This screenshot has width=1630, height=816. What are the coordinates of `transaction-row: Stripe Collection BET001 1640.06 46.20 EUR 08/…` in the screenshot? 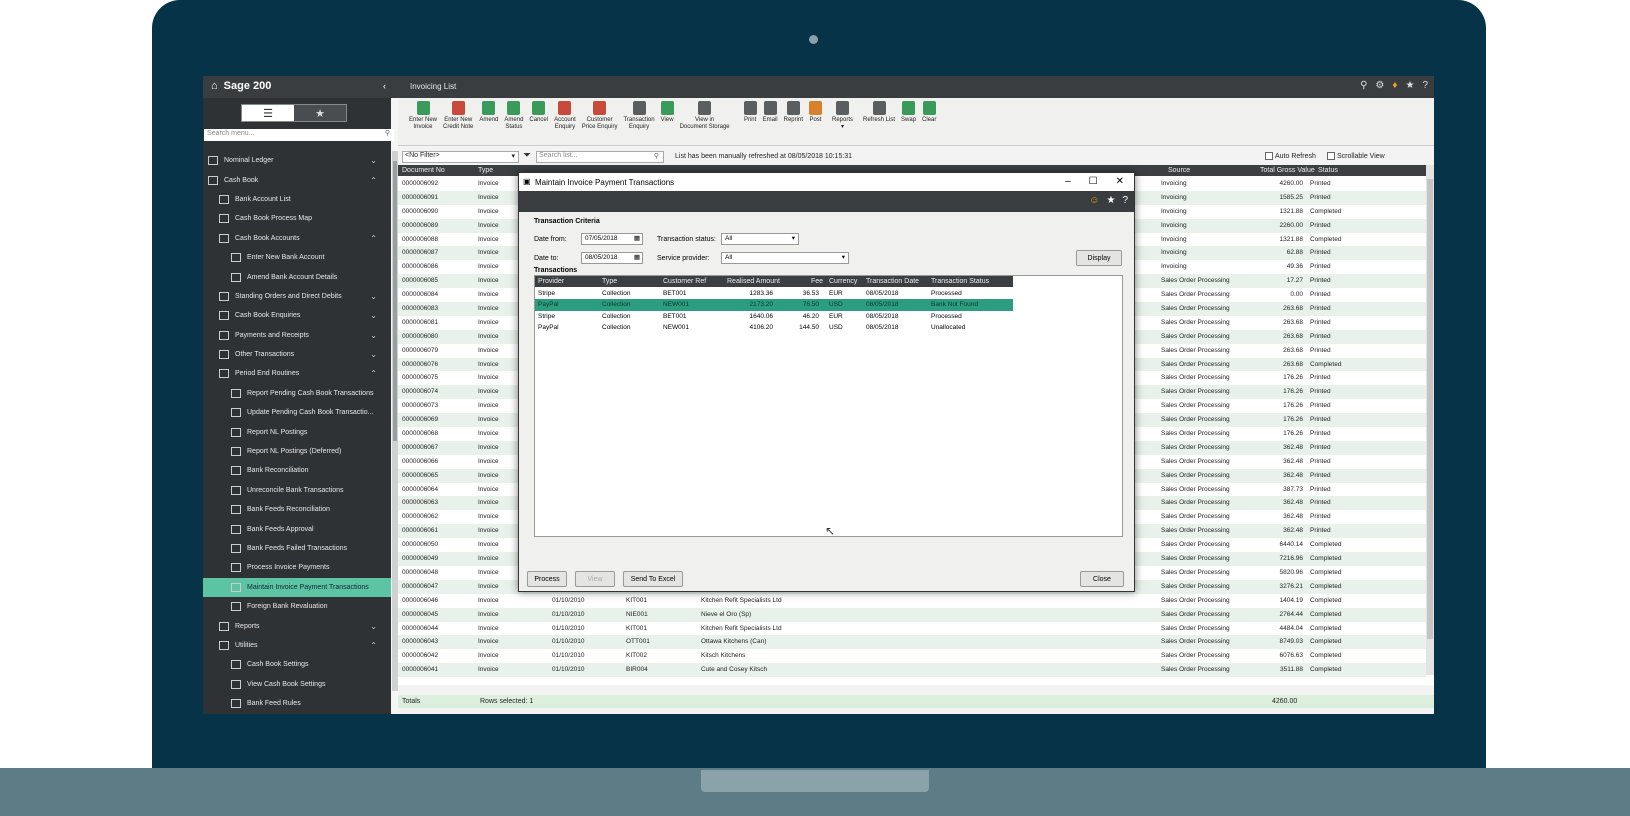 It's located at (774, 316).